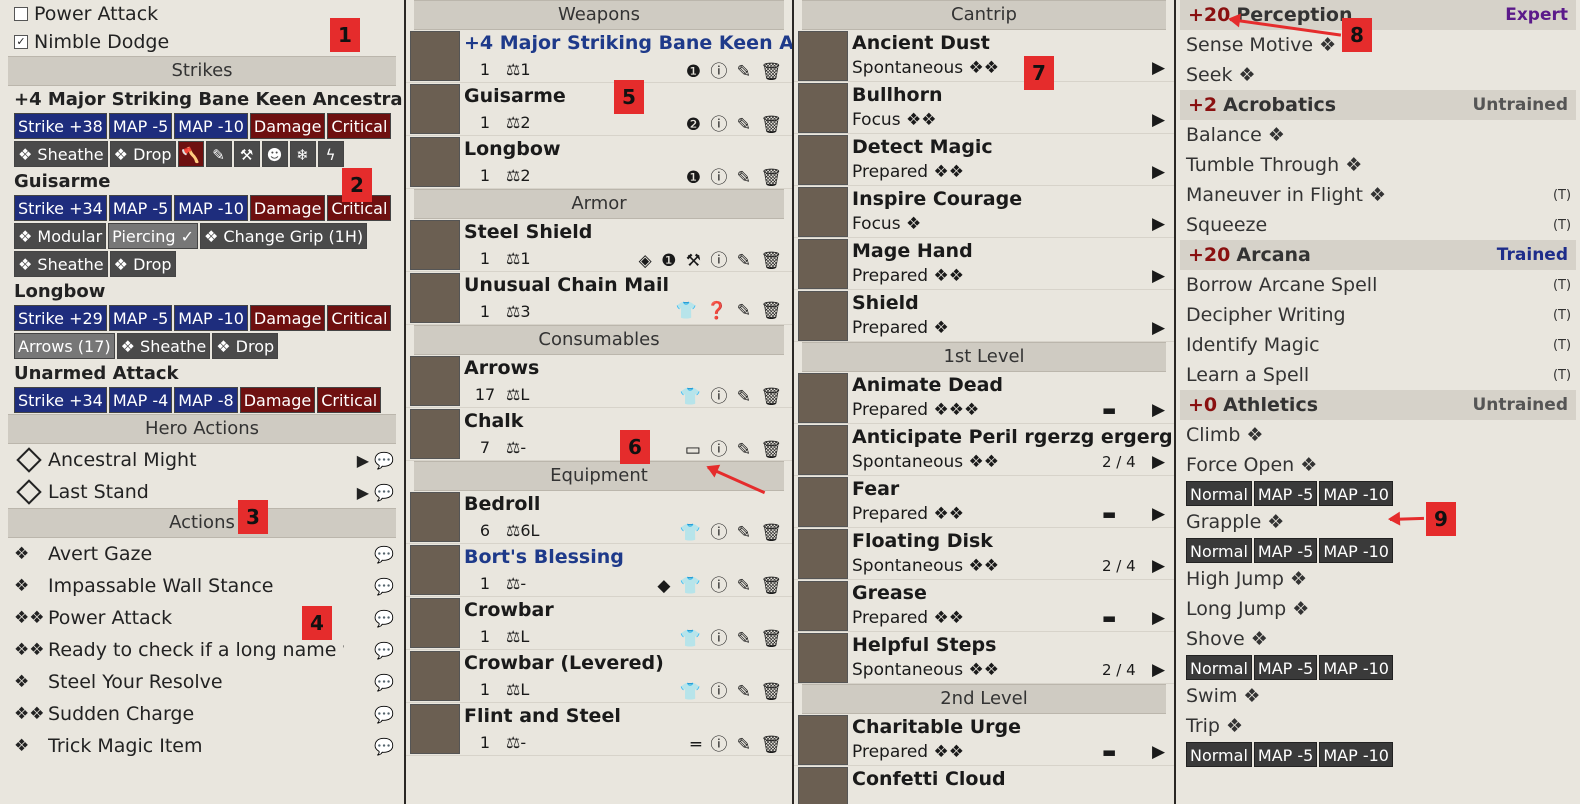  What do you see at coordinates (628, 610) in the screenshot?
I see `item-name: Crowbar` at bounding box center [628, 610].